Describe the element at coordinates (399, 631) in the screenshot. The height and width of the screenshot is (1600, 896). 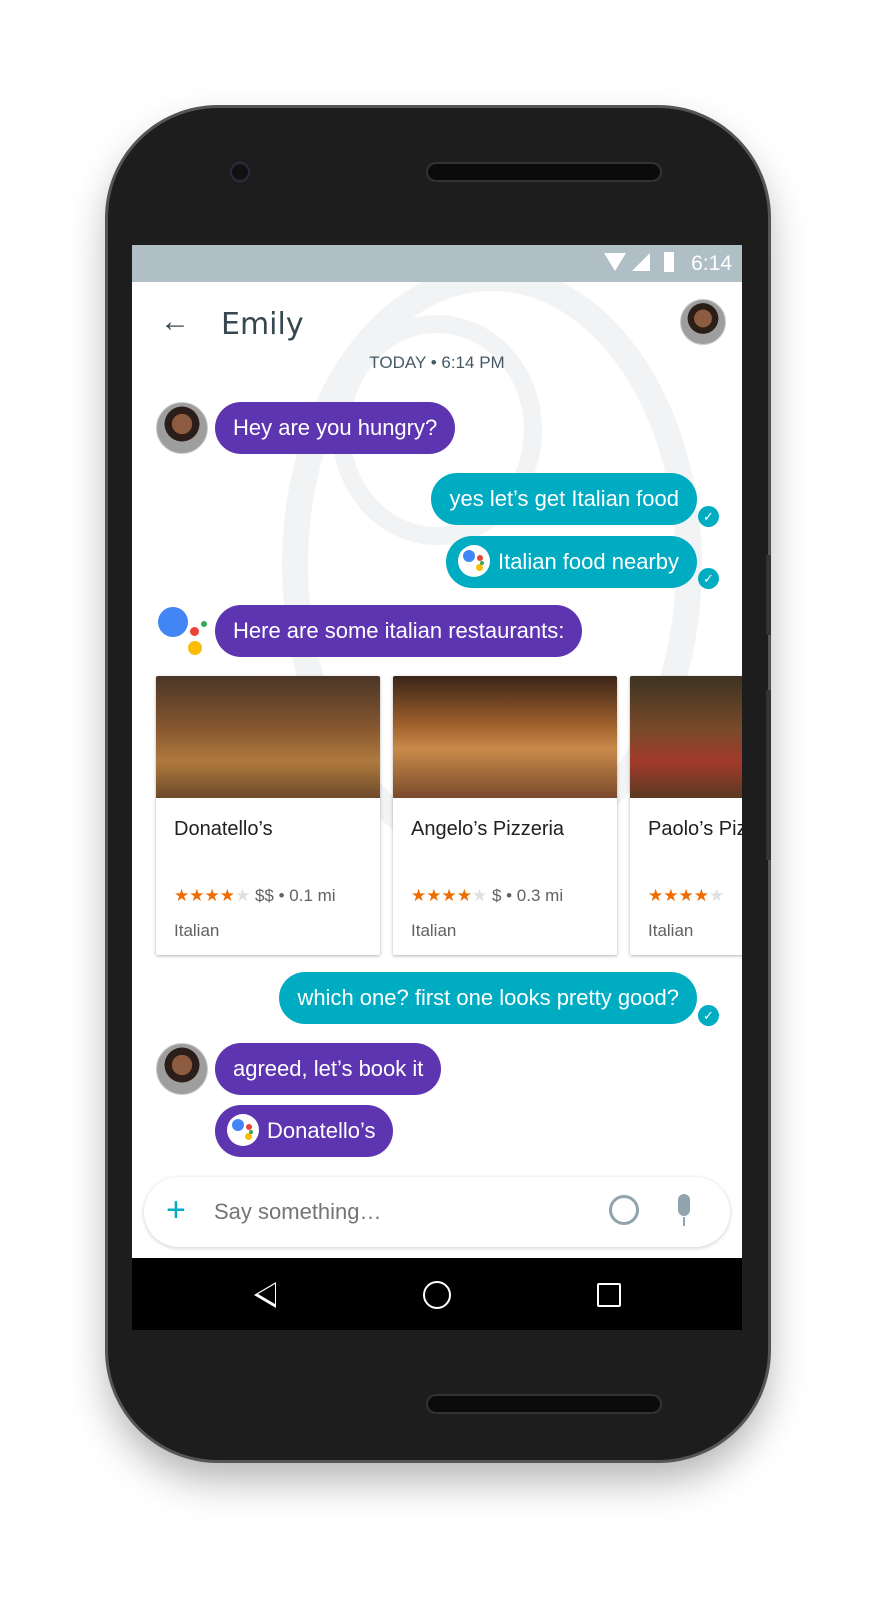
I see `assistant-message-bubble: Here are some italian restaurants:` at that location.